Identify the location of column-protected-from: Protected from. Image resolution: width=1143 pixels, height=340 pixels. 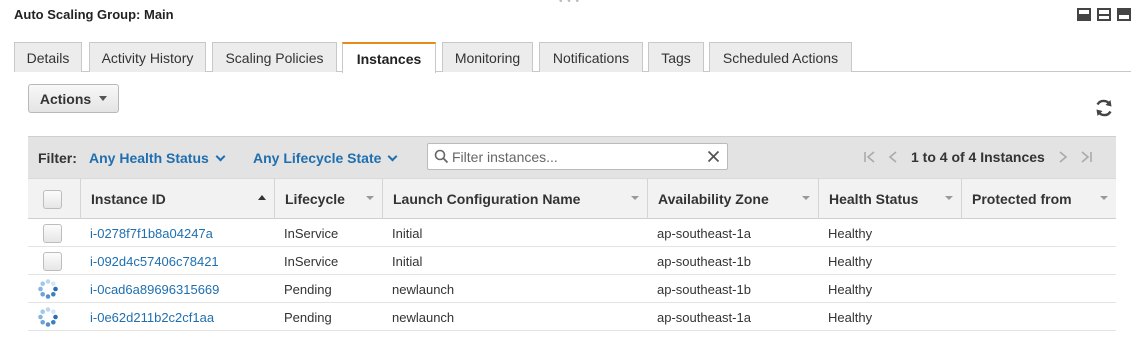
(1038, 199).